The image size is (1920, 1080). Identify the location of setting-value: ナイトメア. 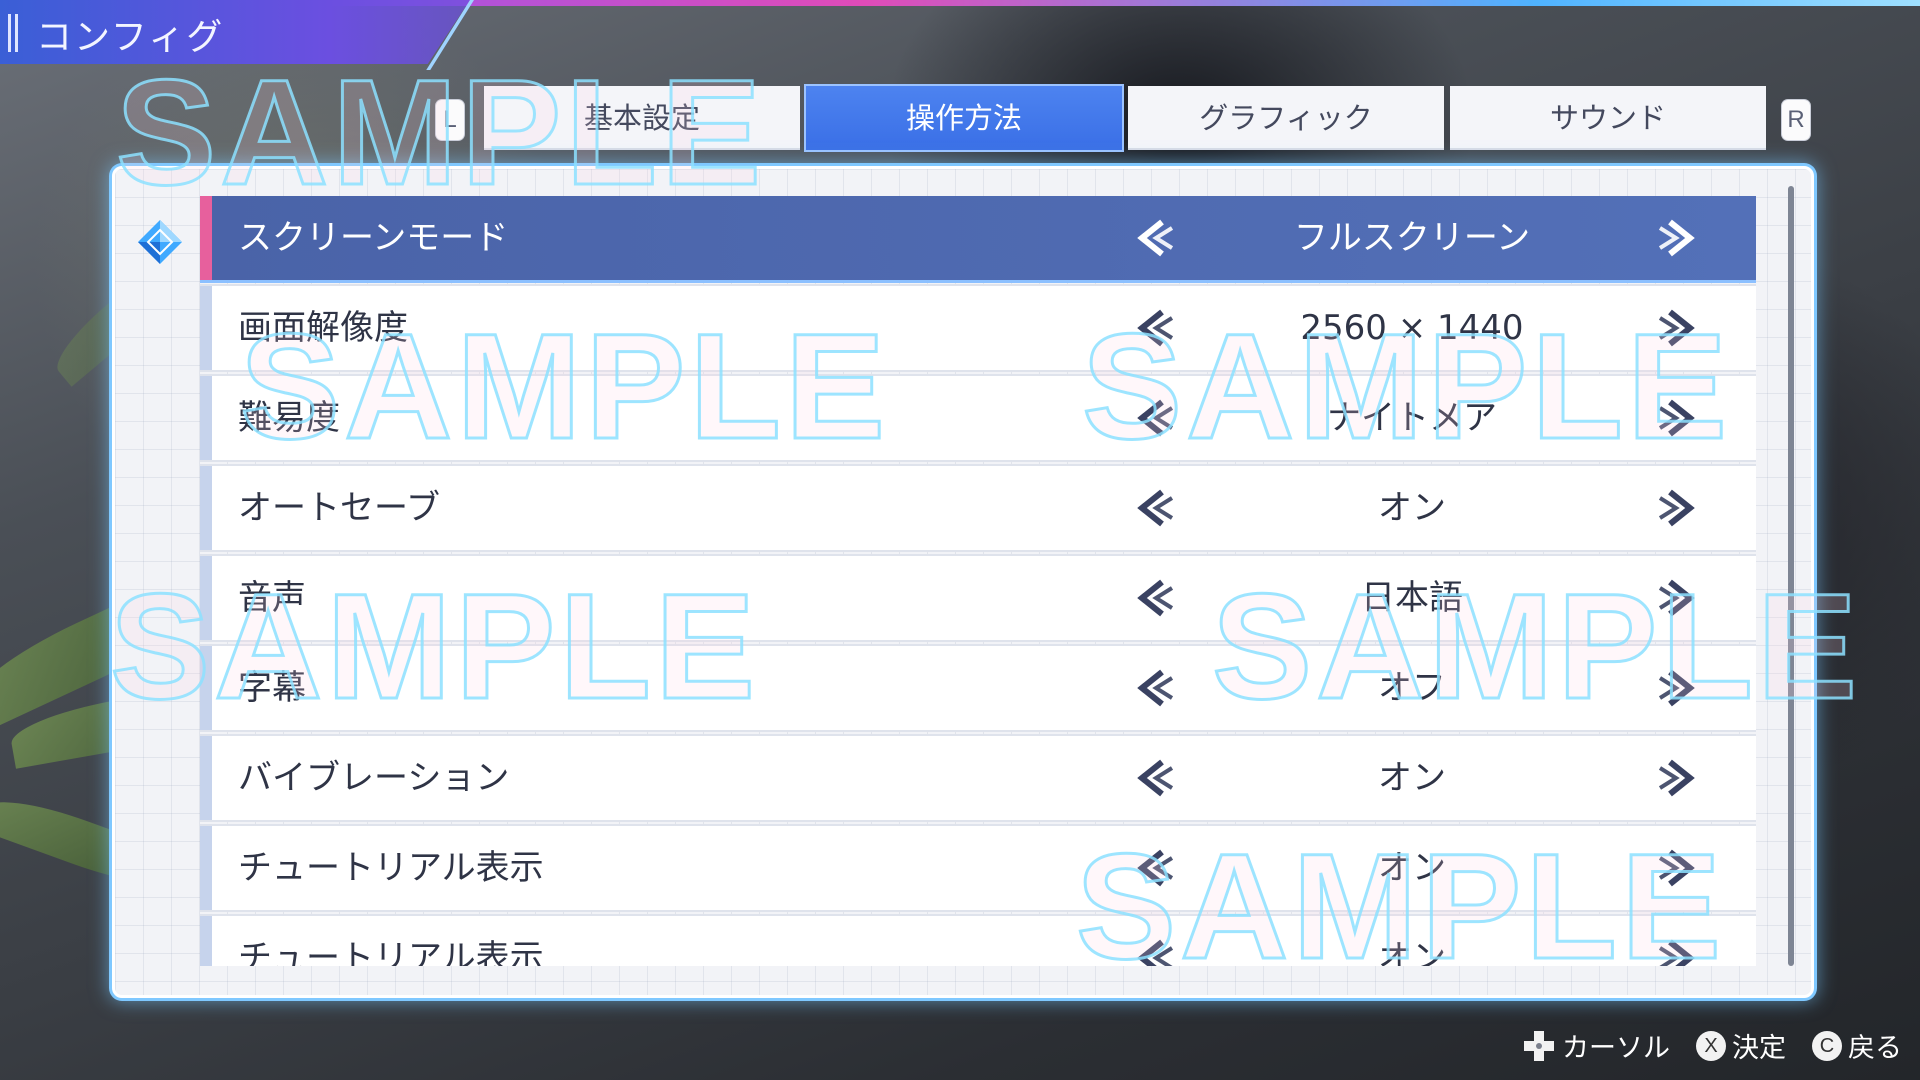
(1412, 418).